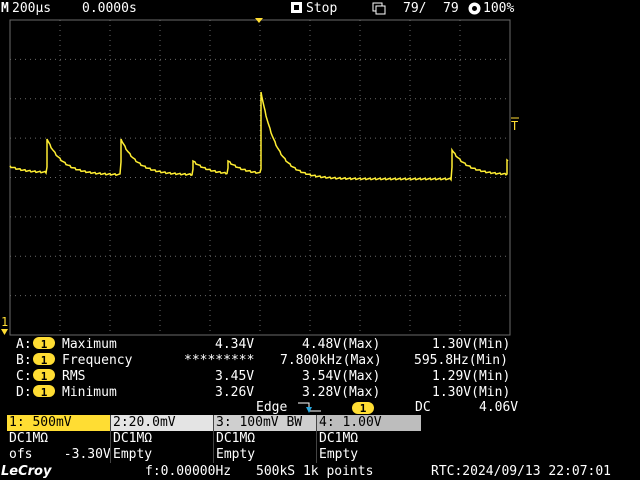 The height and width of the screenshot is (480, 640). What do you see at coordinates (162, 423) in the screenshot?
I see `channel-2-header: 2:20.0mV` at bounding box center [162, 423].